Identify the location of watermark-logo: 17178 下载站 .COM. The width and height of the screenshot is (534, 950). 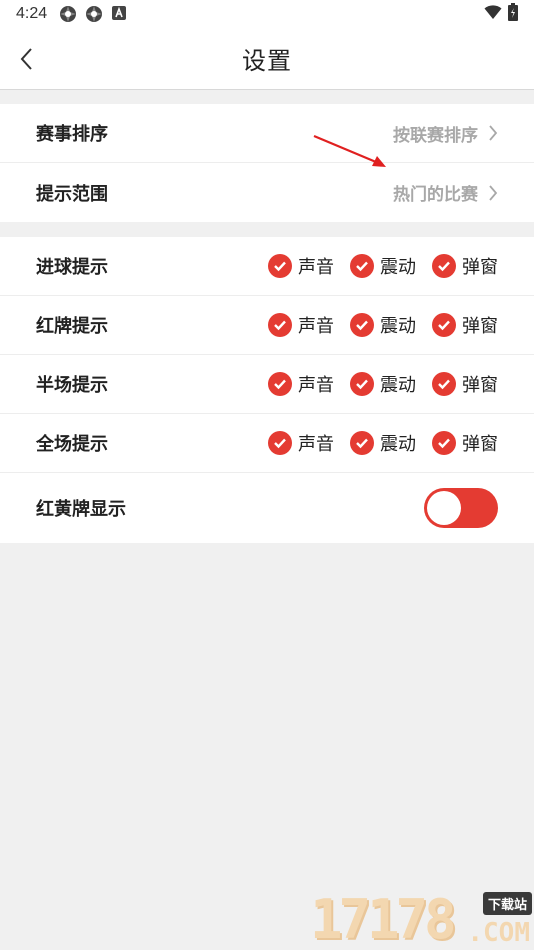
(422, 919).